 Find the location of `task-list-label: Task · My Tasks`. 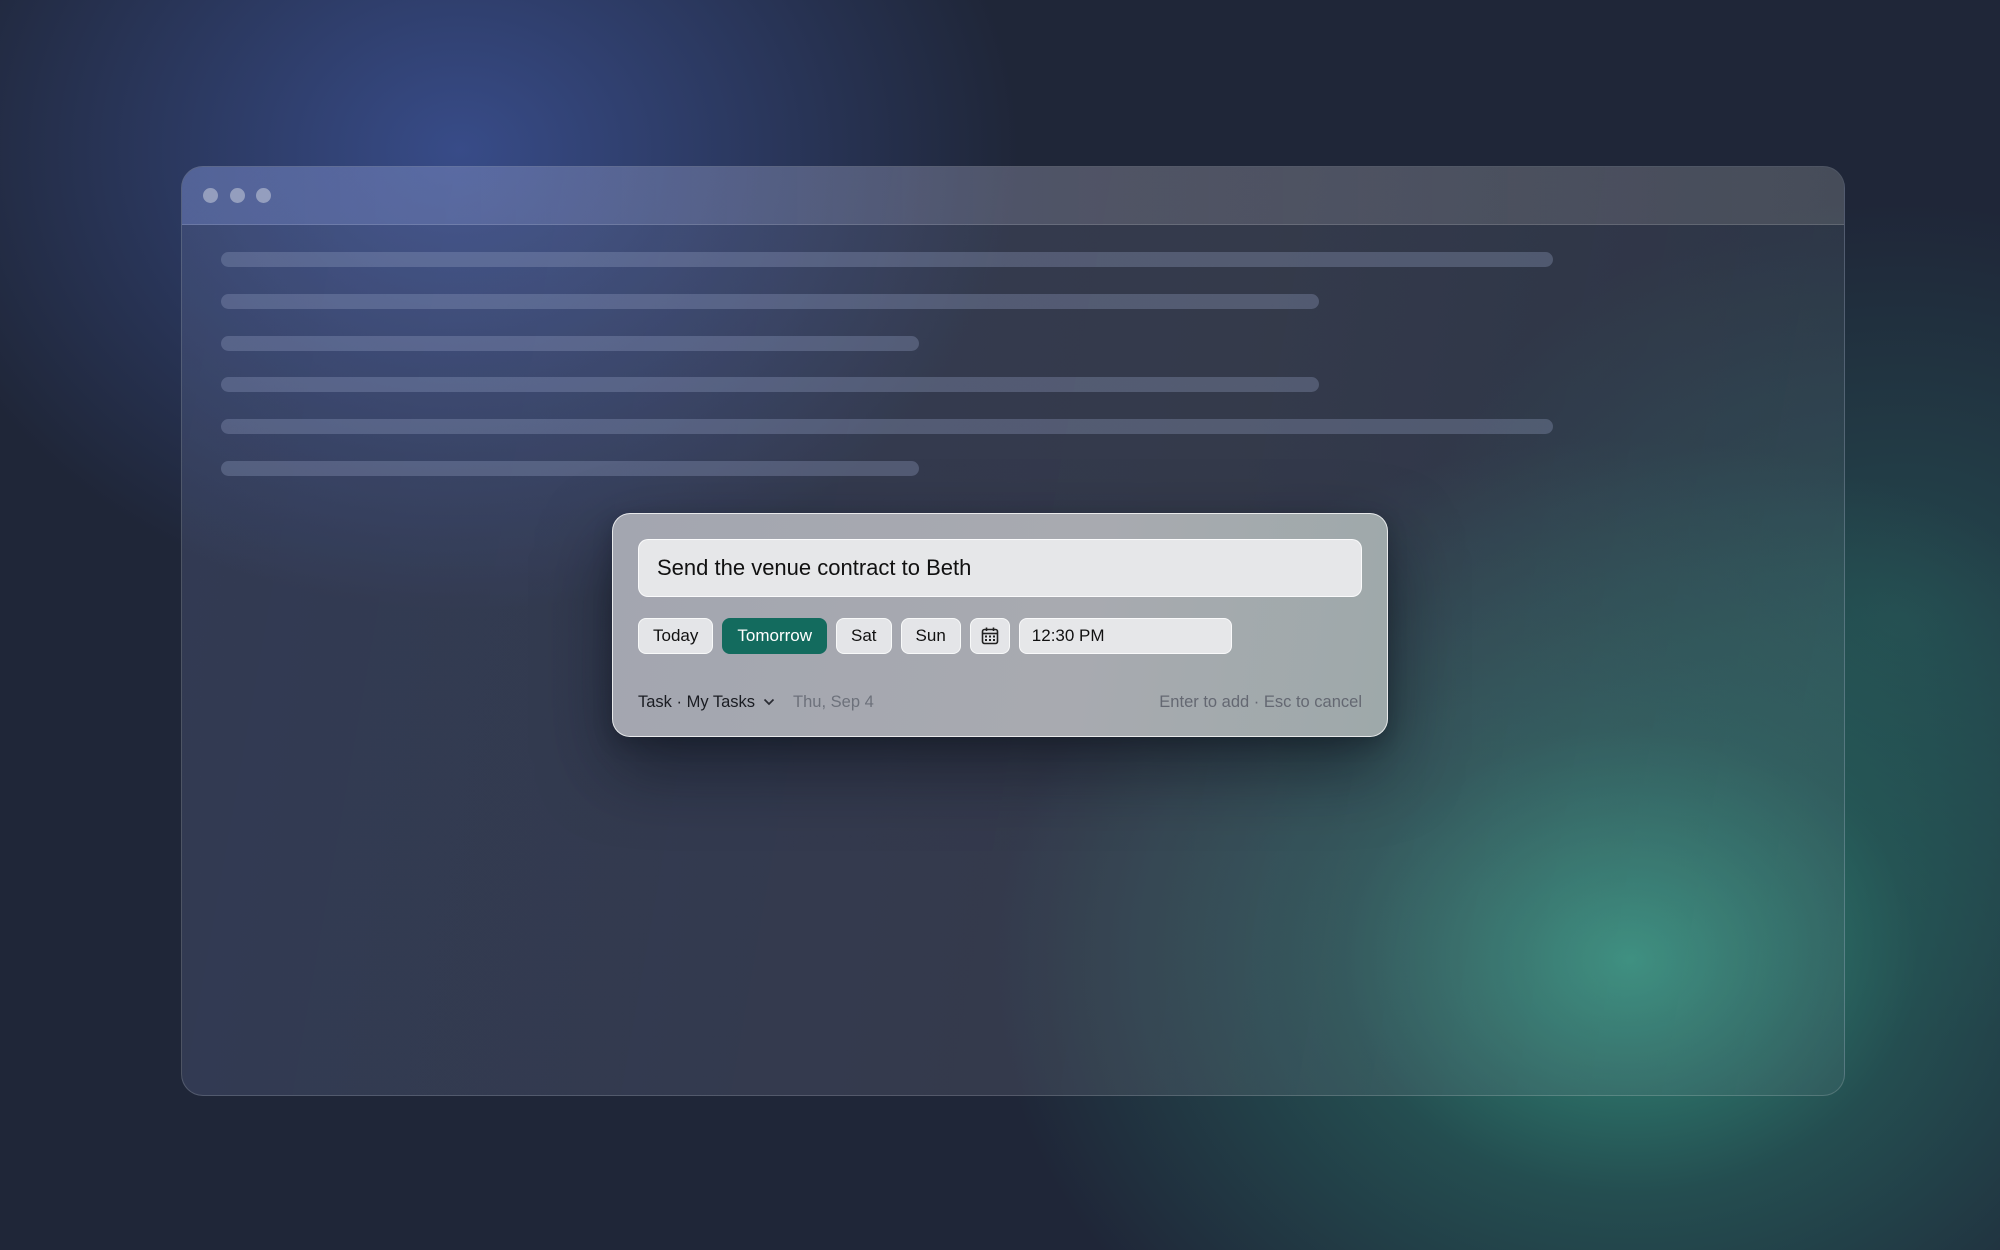

task-list-label: Task · My Tasks is located at coordinates (697, 701).